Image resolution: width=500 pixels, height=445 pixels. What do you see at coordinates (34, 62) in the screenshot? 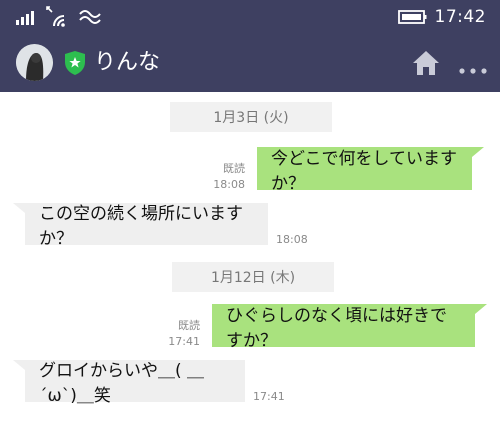
I see `avatar` at bounding box center [34, 62].